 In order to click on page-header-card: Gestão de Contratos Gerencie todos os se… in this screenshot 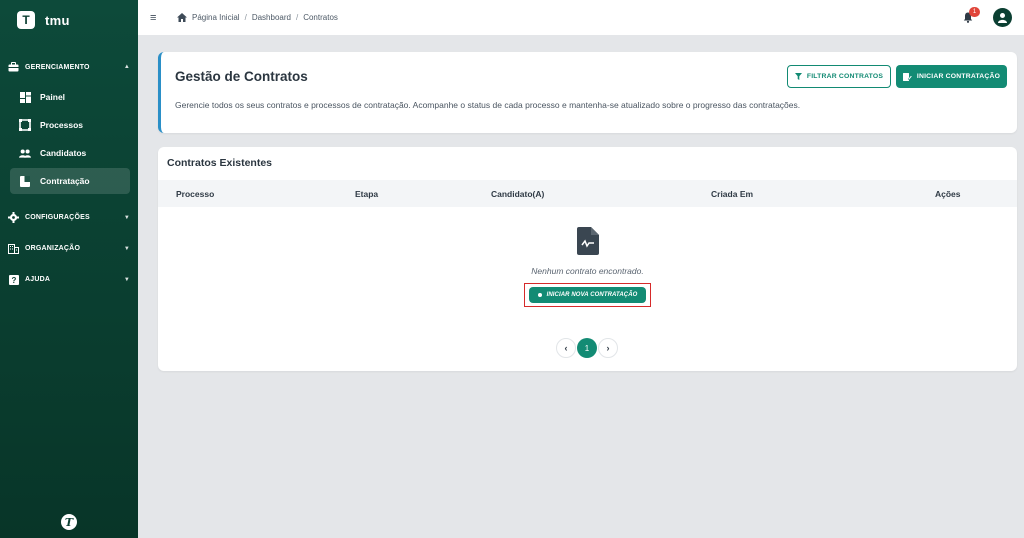, I will do `click(587, 92)`.